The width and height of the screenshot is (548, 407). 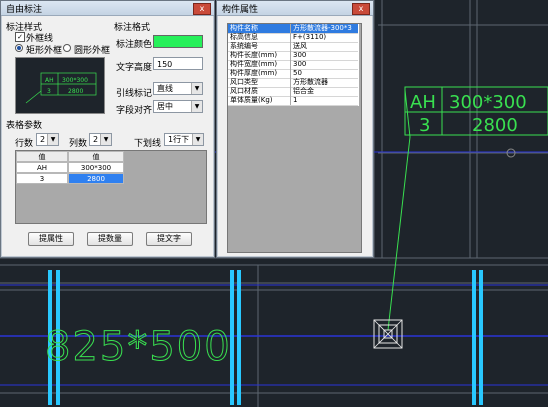 What do you see at coordinates (96, 178) in the screenshot?
I see `grid-cell-r2c2: 2800` at bounding box center [96, 178].